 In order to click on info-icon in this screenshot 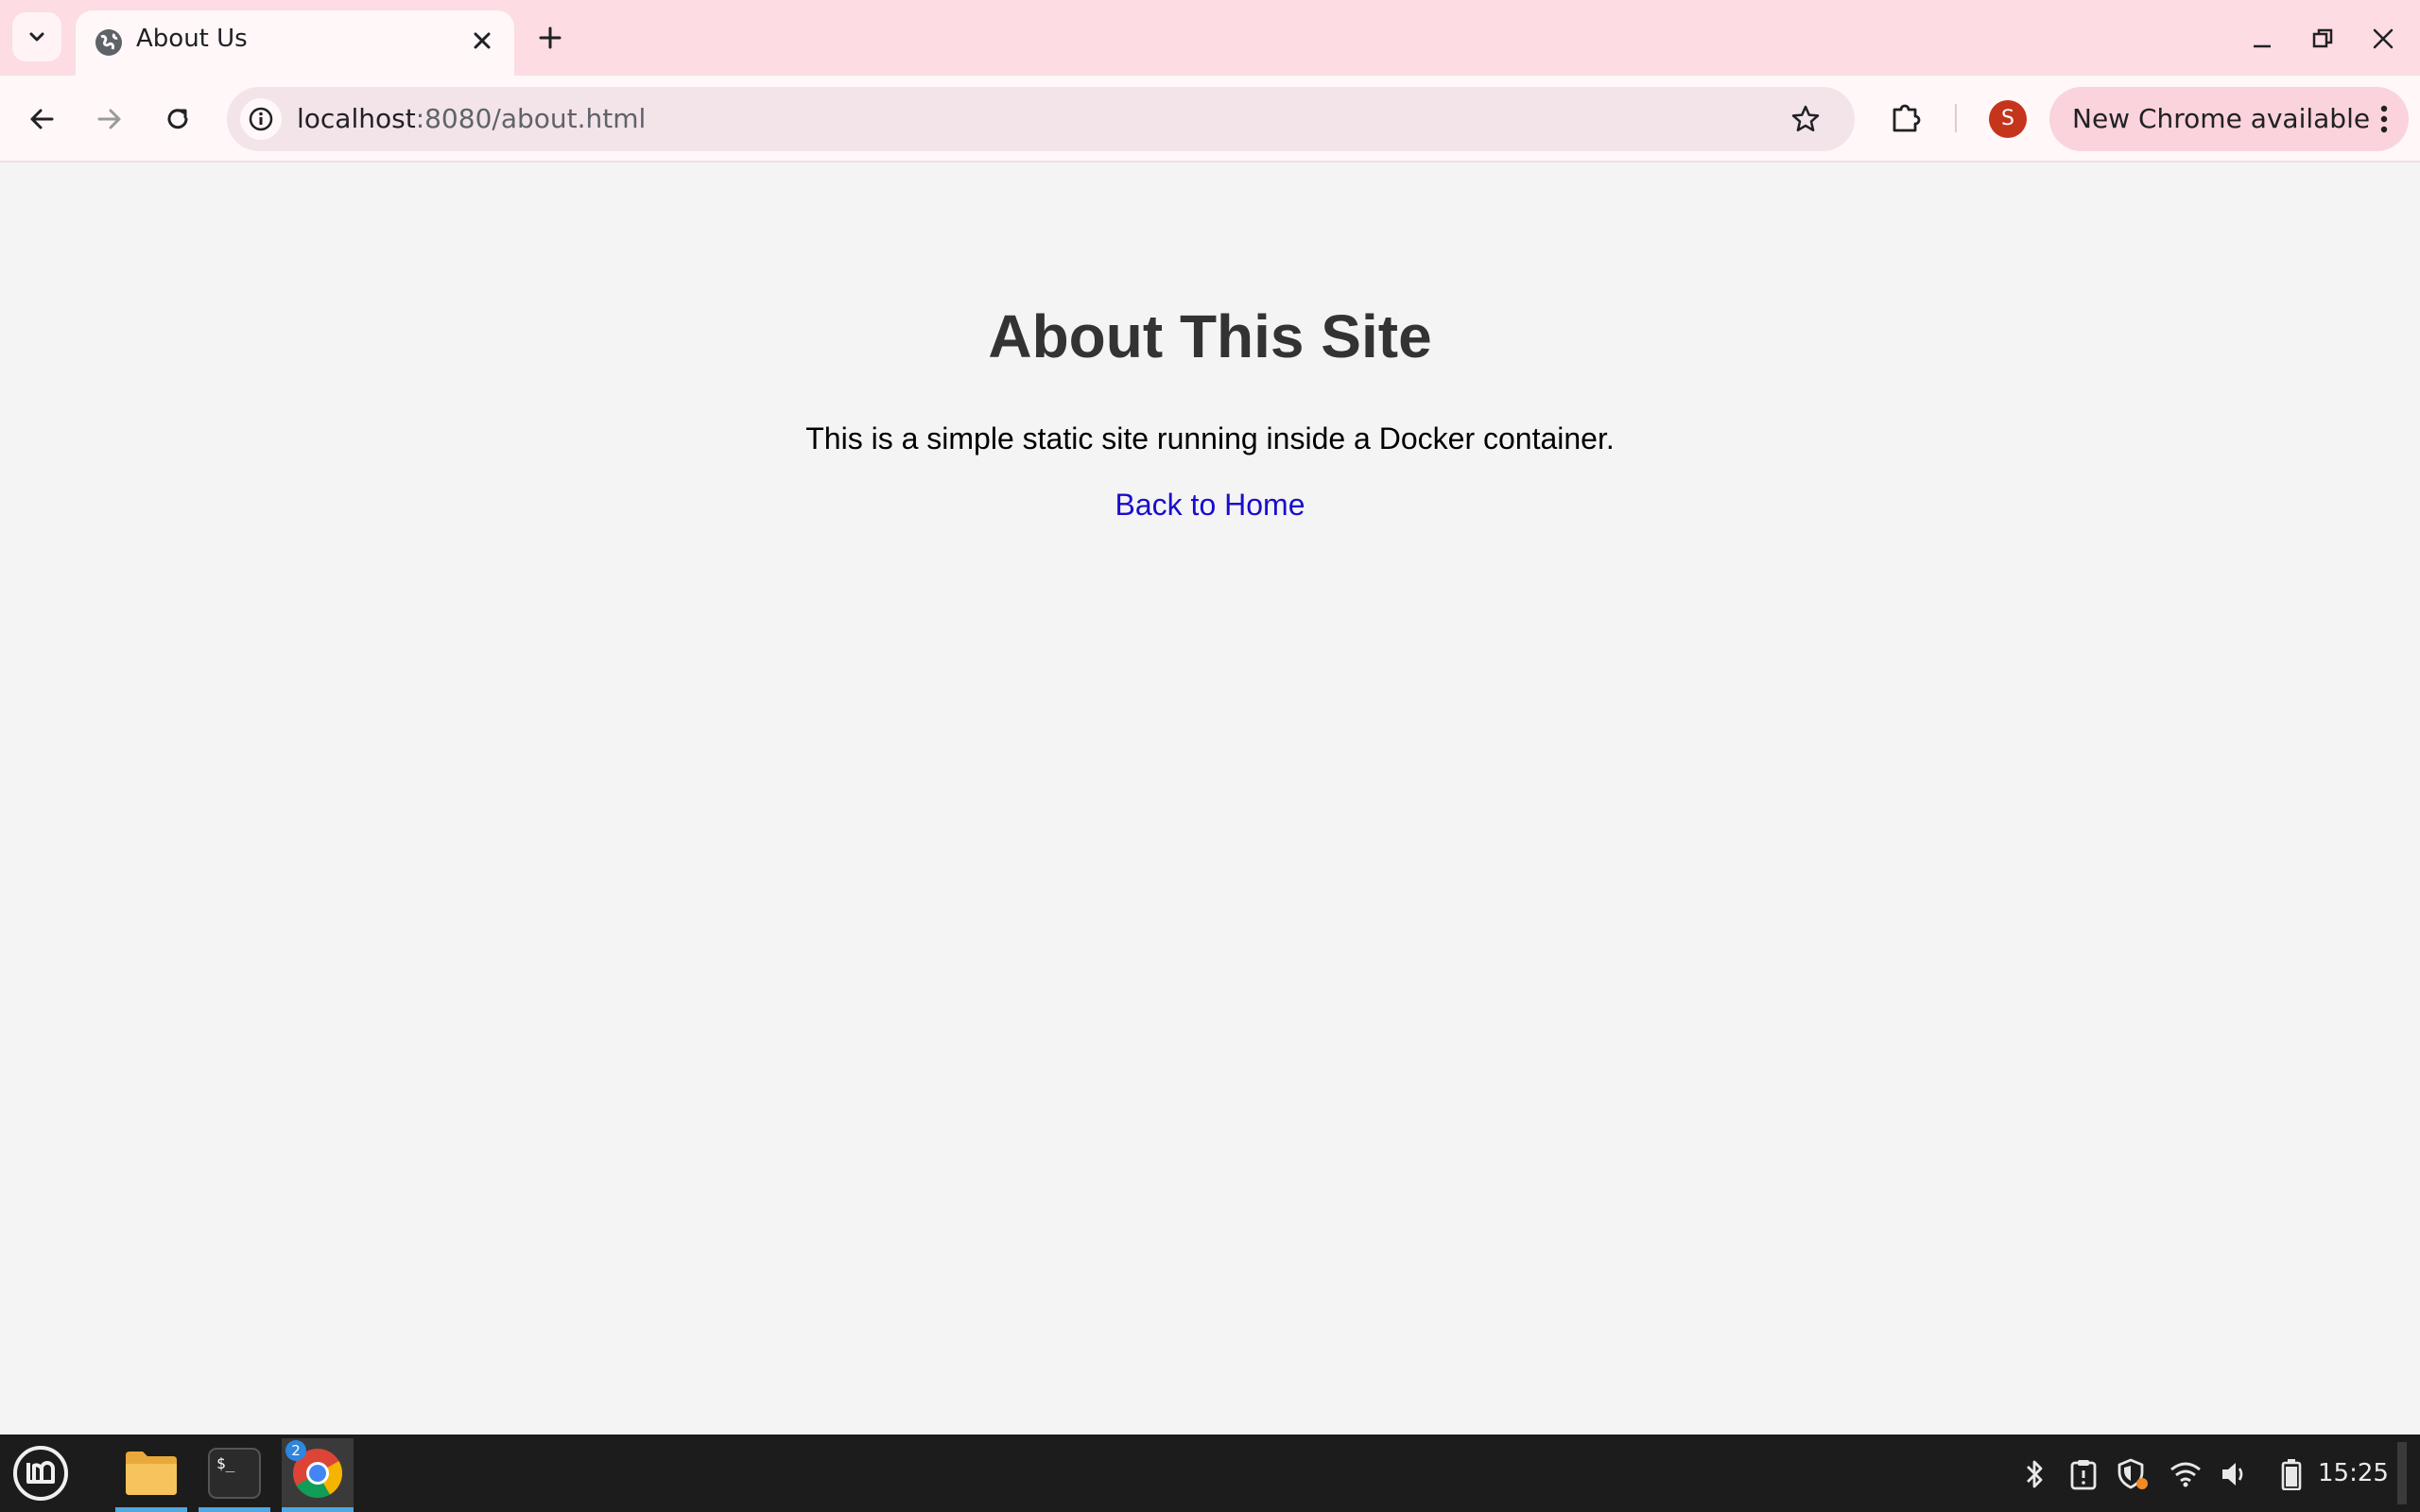, I will do `click(261, 119)`.